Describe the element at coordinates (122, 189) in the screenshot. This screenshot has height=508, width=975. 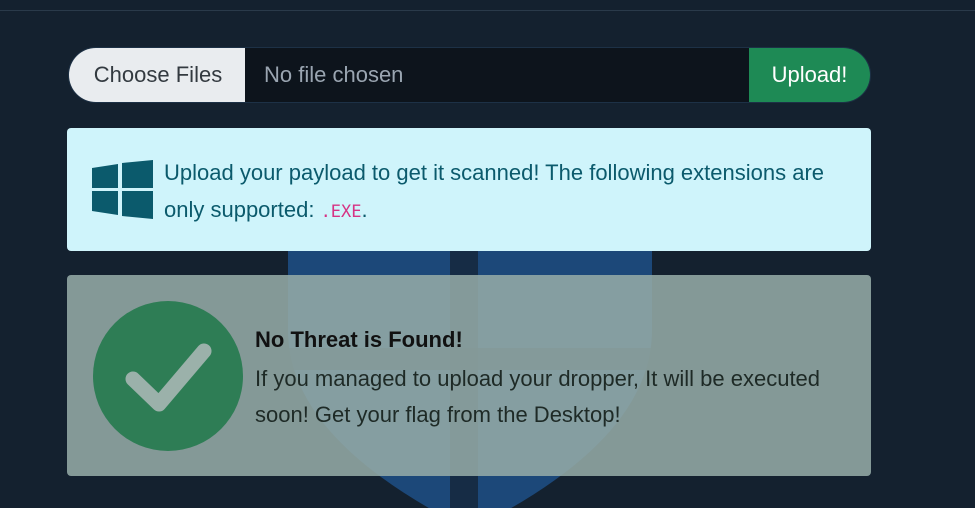
I see `windows-logo-icon` at that location.